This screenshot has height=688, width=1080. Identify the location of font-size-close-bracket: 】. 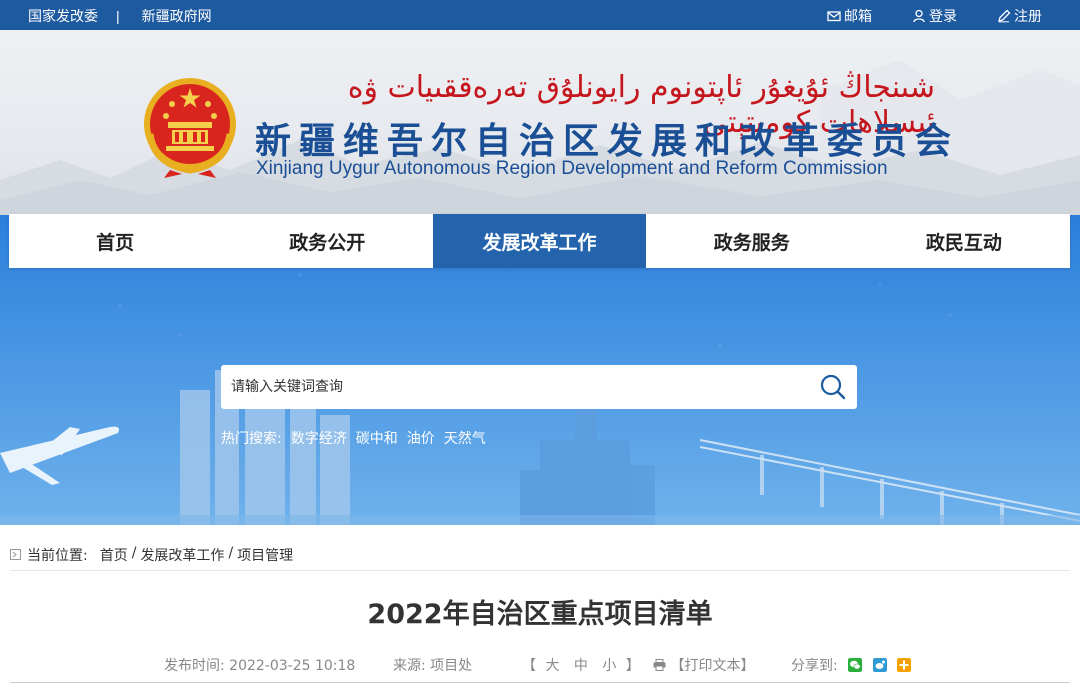
(632, 666).